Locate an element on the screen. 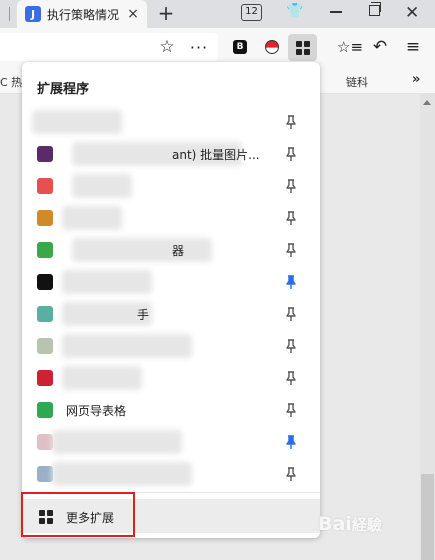 Image resolution: width=435 pixels, height=560 pixels. scrollbar-thumb is located at coordinates (427, 517).